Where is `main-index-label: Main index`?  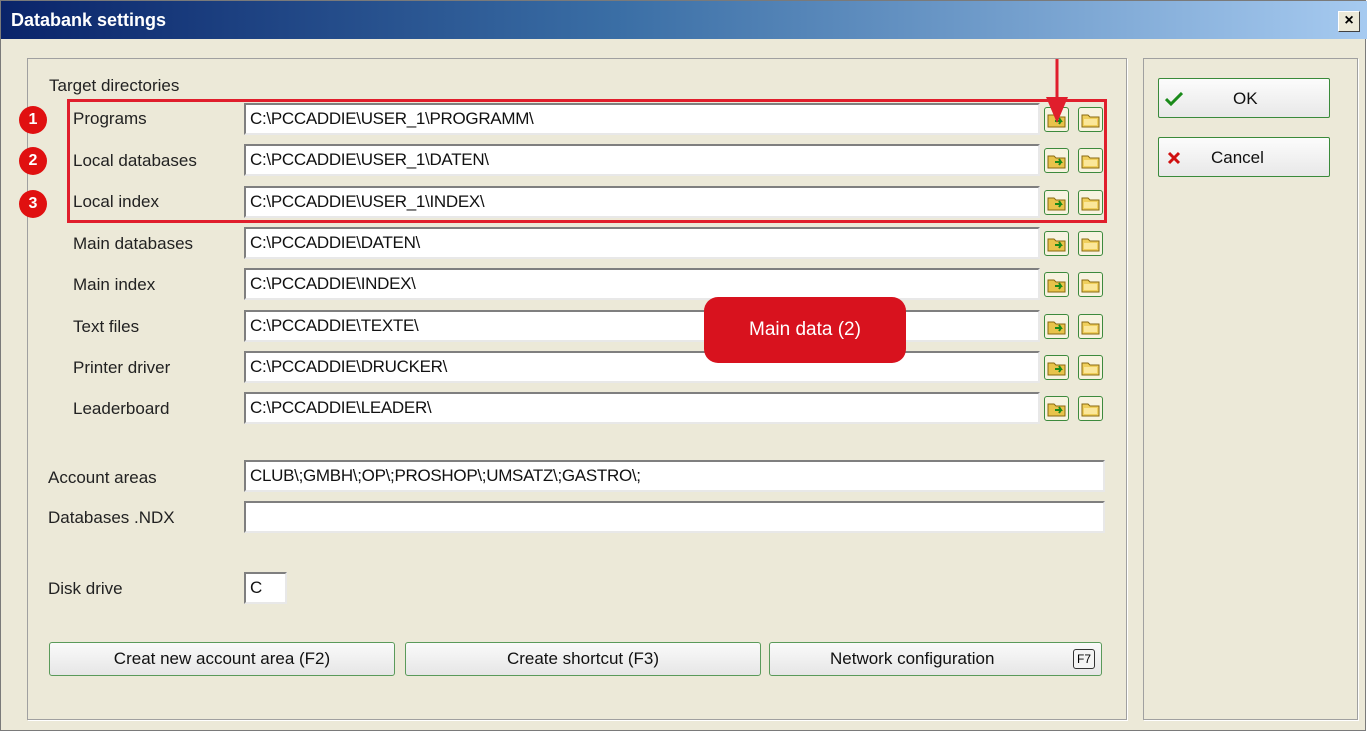 main-index-label: Main index is located at coordinates (114, 284).